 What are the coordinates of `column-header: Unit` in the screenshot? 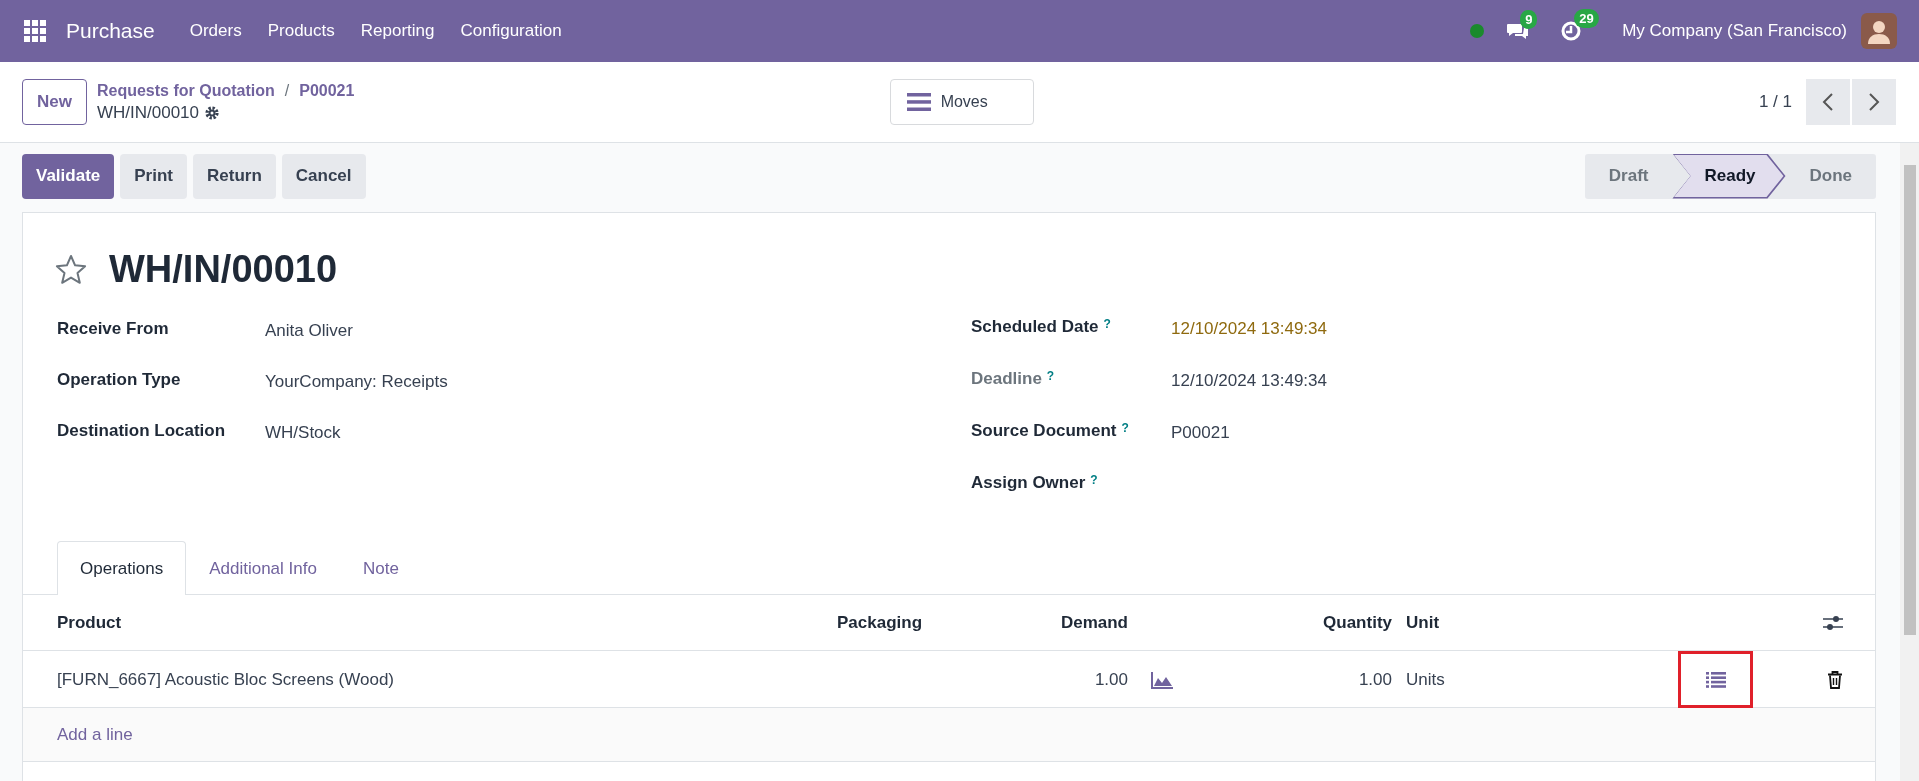 It's located at (1423, 622).